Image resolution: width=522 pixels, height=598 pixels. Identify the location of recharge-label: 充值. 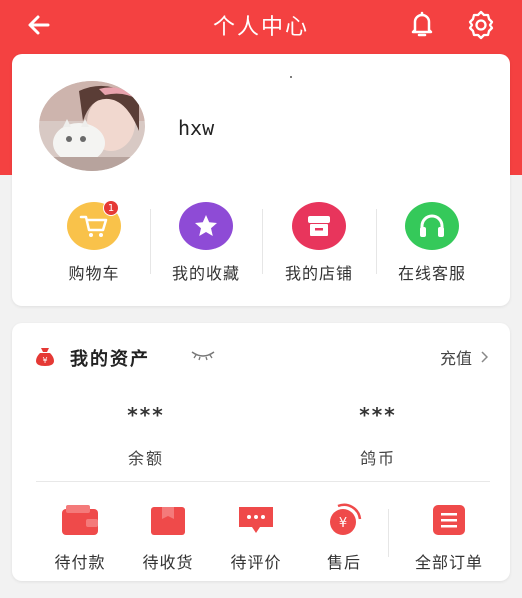
(455, 358).